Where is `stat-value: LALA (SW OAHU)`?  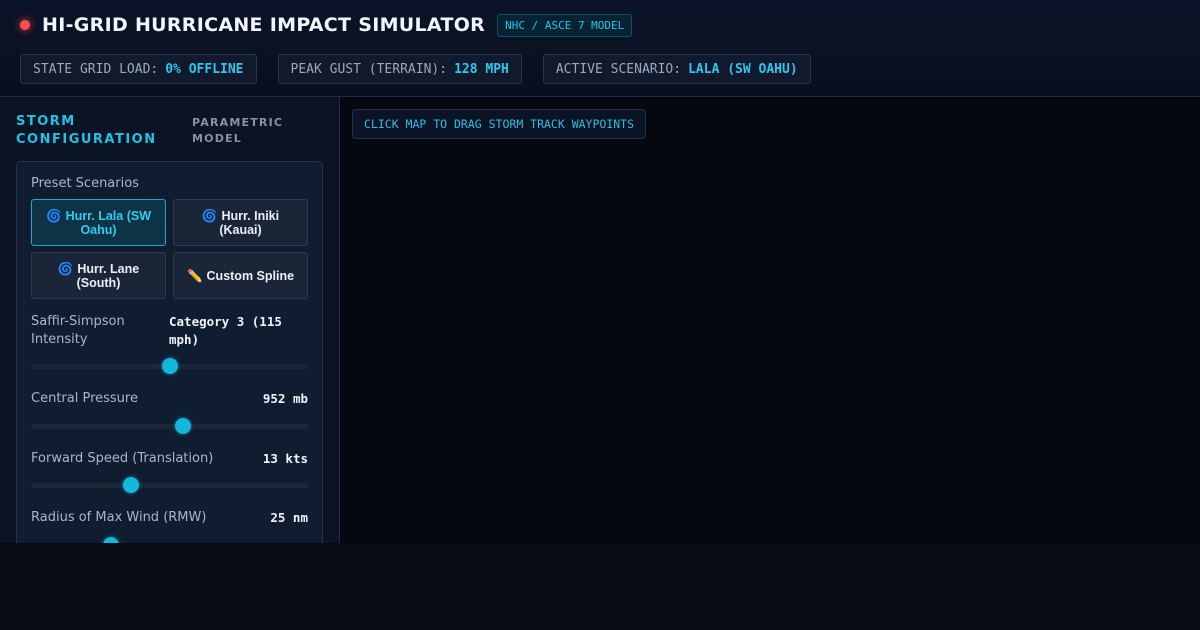
stat-value: LALA (SW OAHU) is located at coordinates (743, 69).